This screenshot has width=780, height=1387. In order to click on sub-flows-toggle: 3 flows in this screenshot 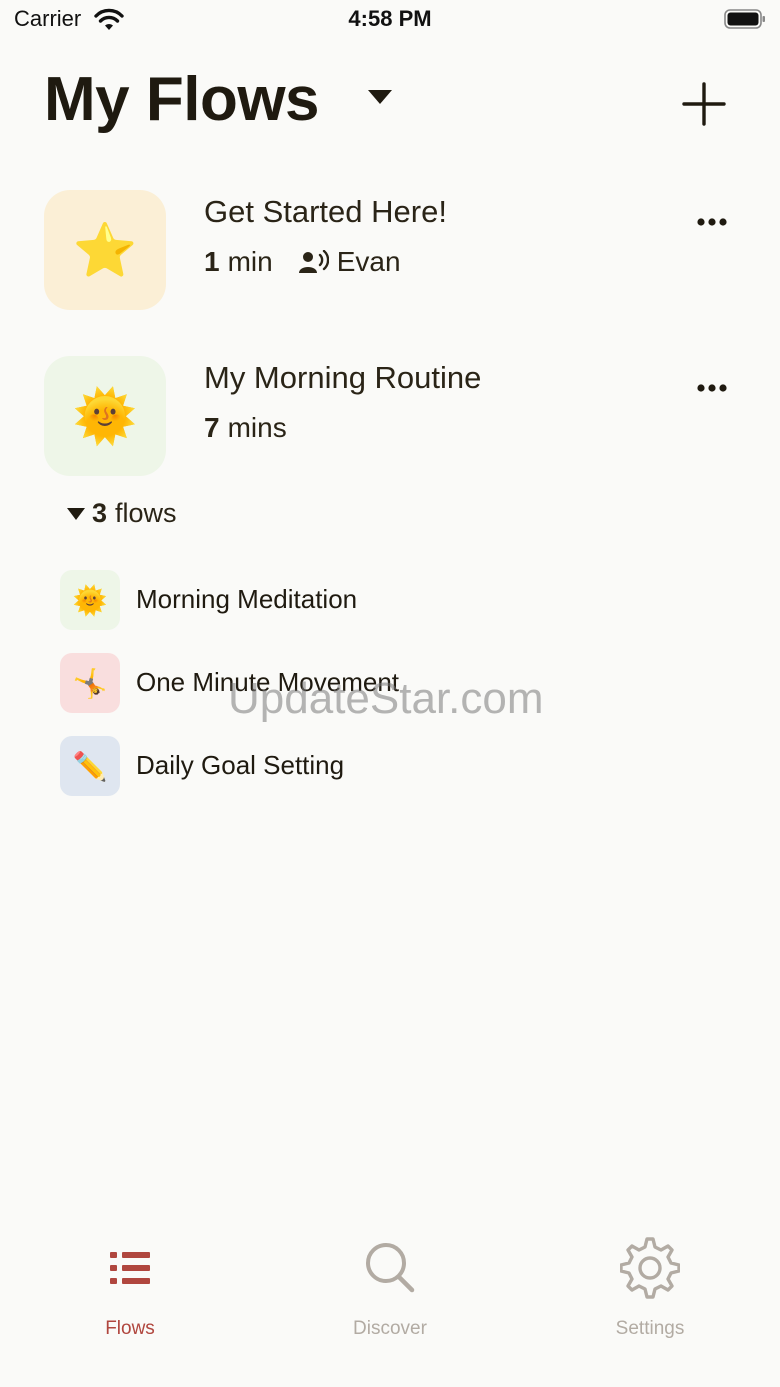, I will do `click(121, 513)`.